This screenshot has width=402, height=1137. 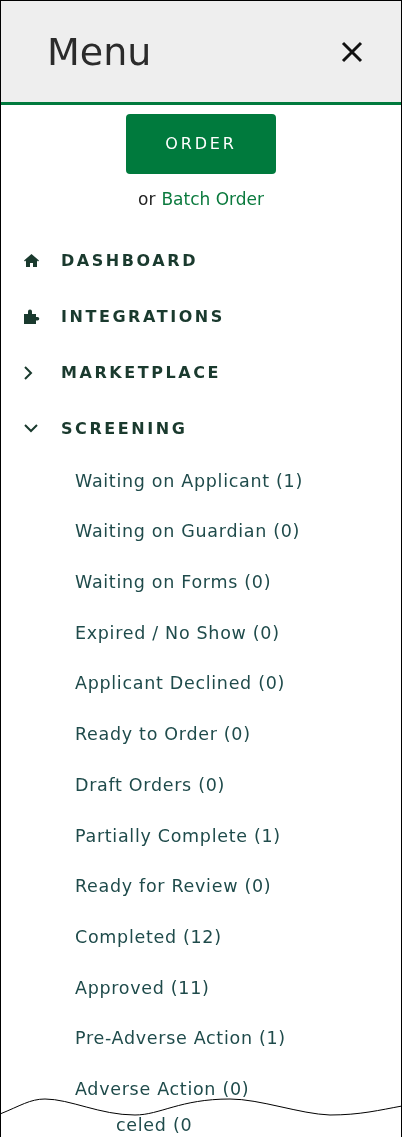 What do you see at coordinates (28, 372) in the screenshot?
I see `chevron-right-icon` at bounding box center [28, 372].